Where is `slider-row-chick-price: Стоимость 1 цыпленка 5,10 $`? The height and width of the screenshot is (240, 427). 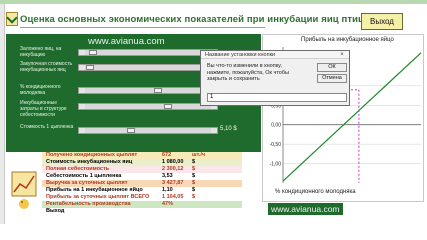
slider-row-chick-price: Стоимость 1 цыпленка 5,10 $ is located at coordinates (131, 134).